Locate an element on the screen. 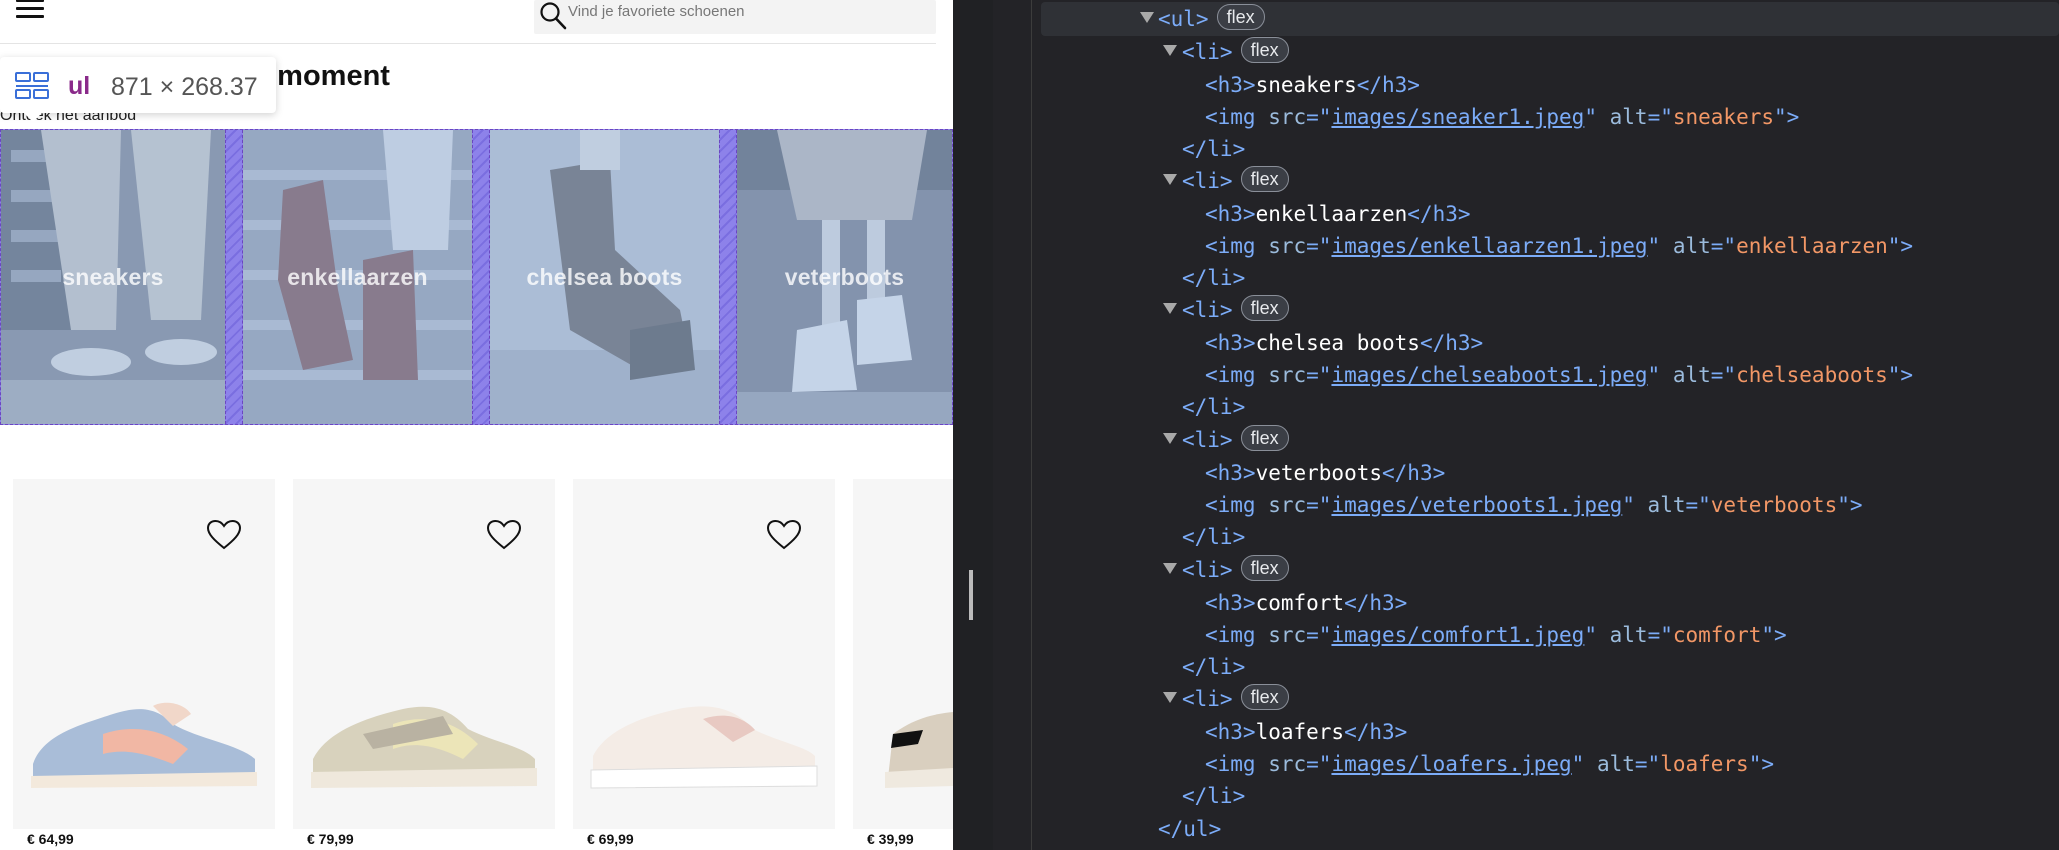  dom-node-h3: <h3>loafers</h3> is located at coordinates (1306, 732).